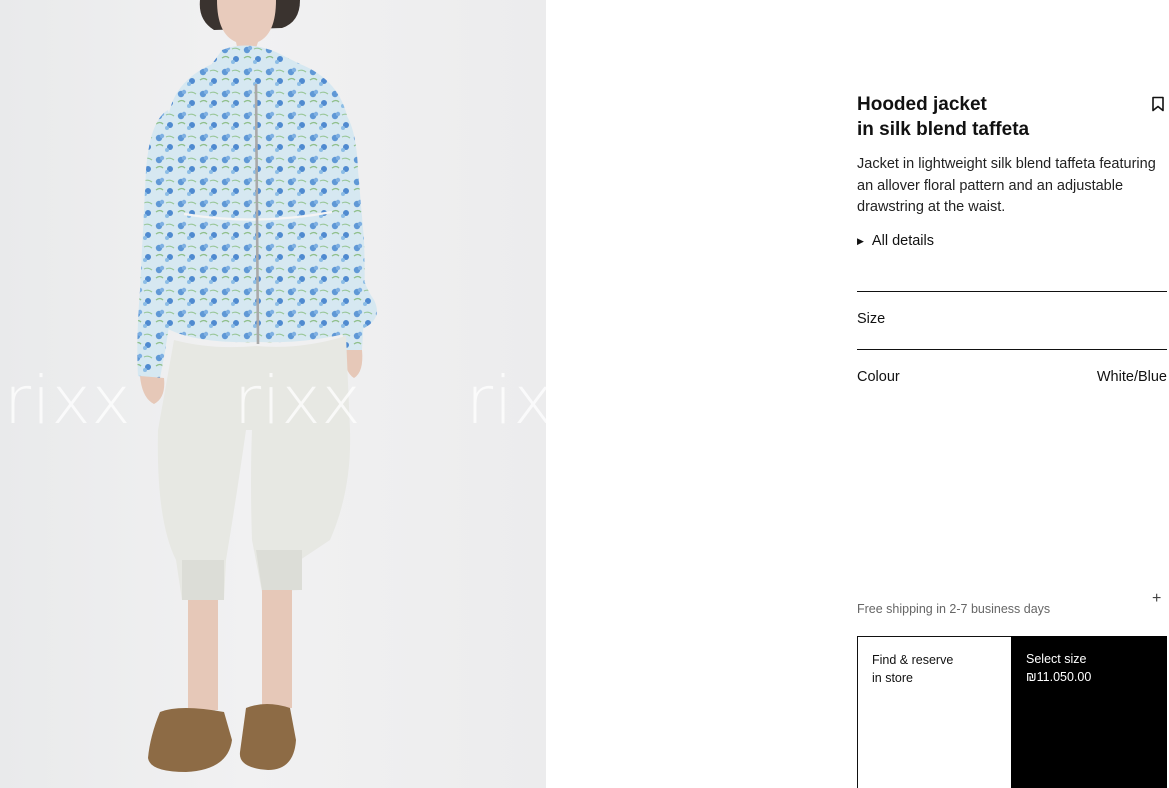 Image resolution: width=1169 pixels, height=788 pixels. What do you see at coordinates (1158, 104) in the screenshot?
I see `bookmark-icon` at bounding box center [1158, 104].